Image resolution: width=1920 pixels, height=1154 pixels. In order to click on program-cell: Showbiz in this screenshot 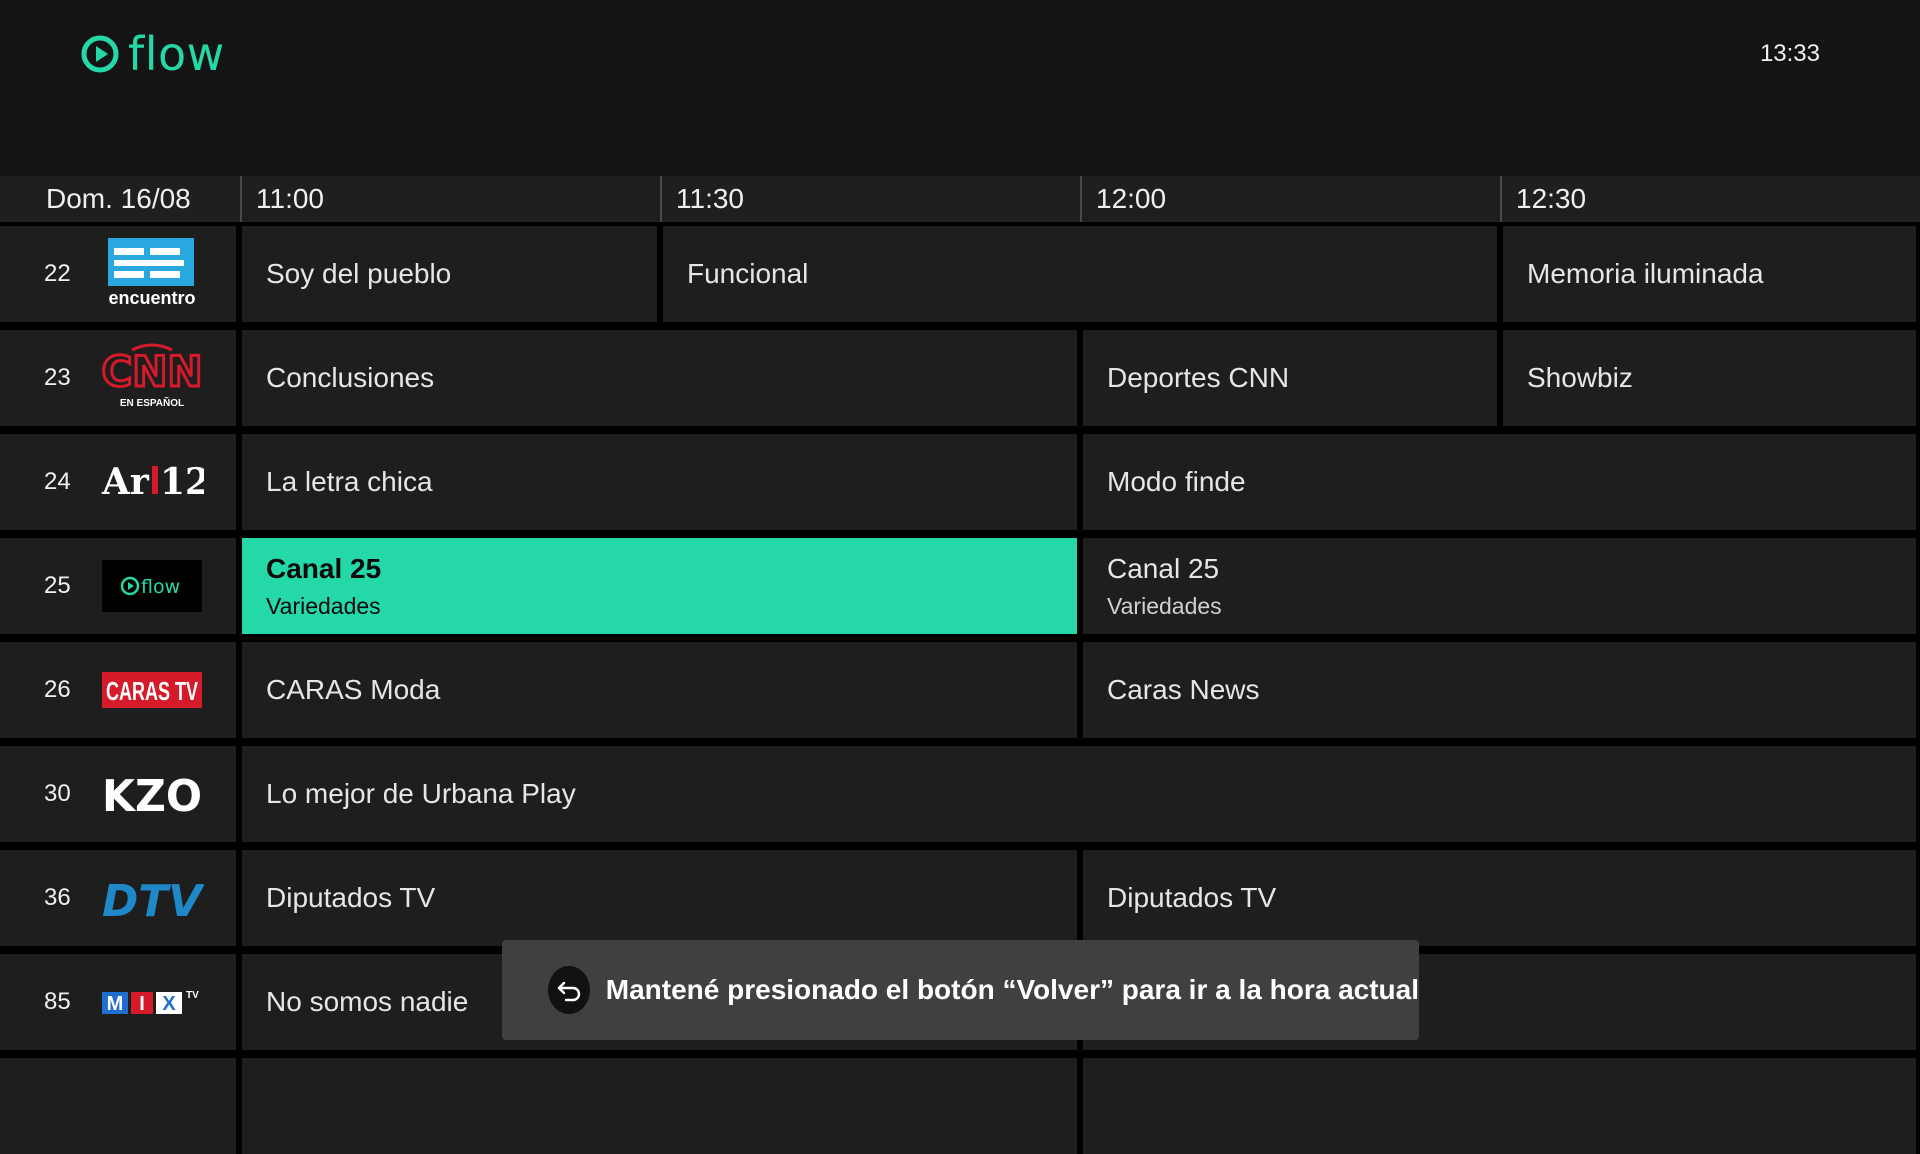, I will do `click(1709, 378)`.